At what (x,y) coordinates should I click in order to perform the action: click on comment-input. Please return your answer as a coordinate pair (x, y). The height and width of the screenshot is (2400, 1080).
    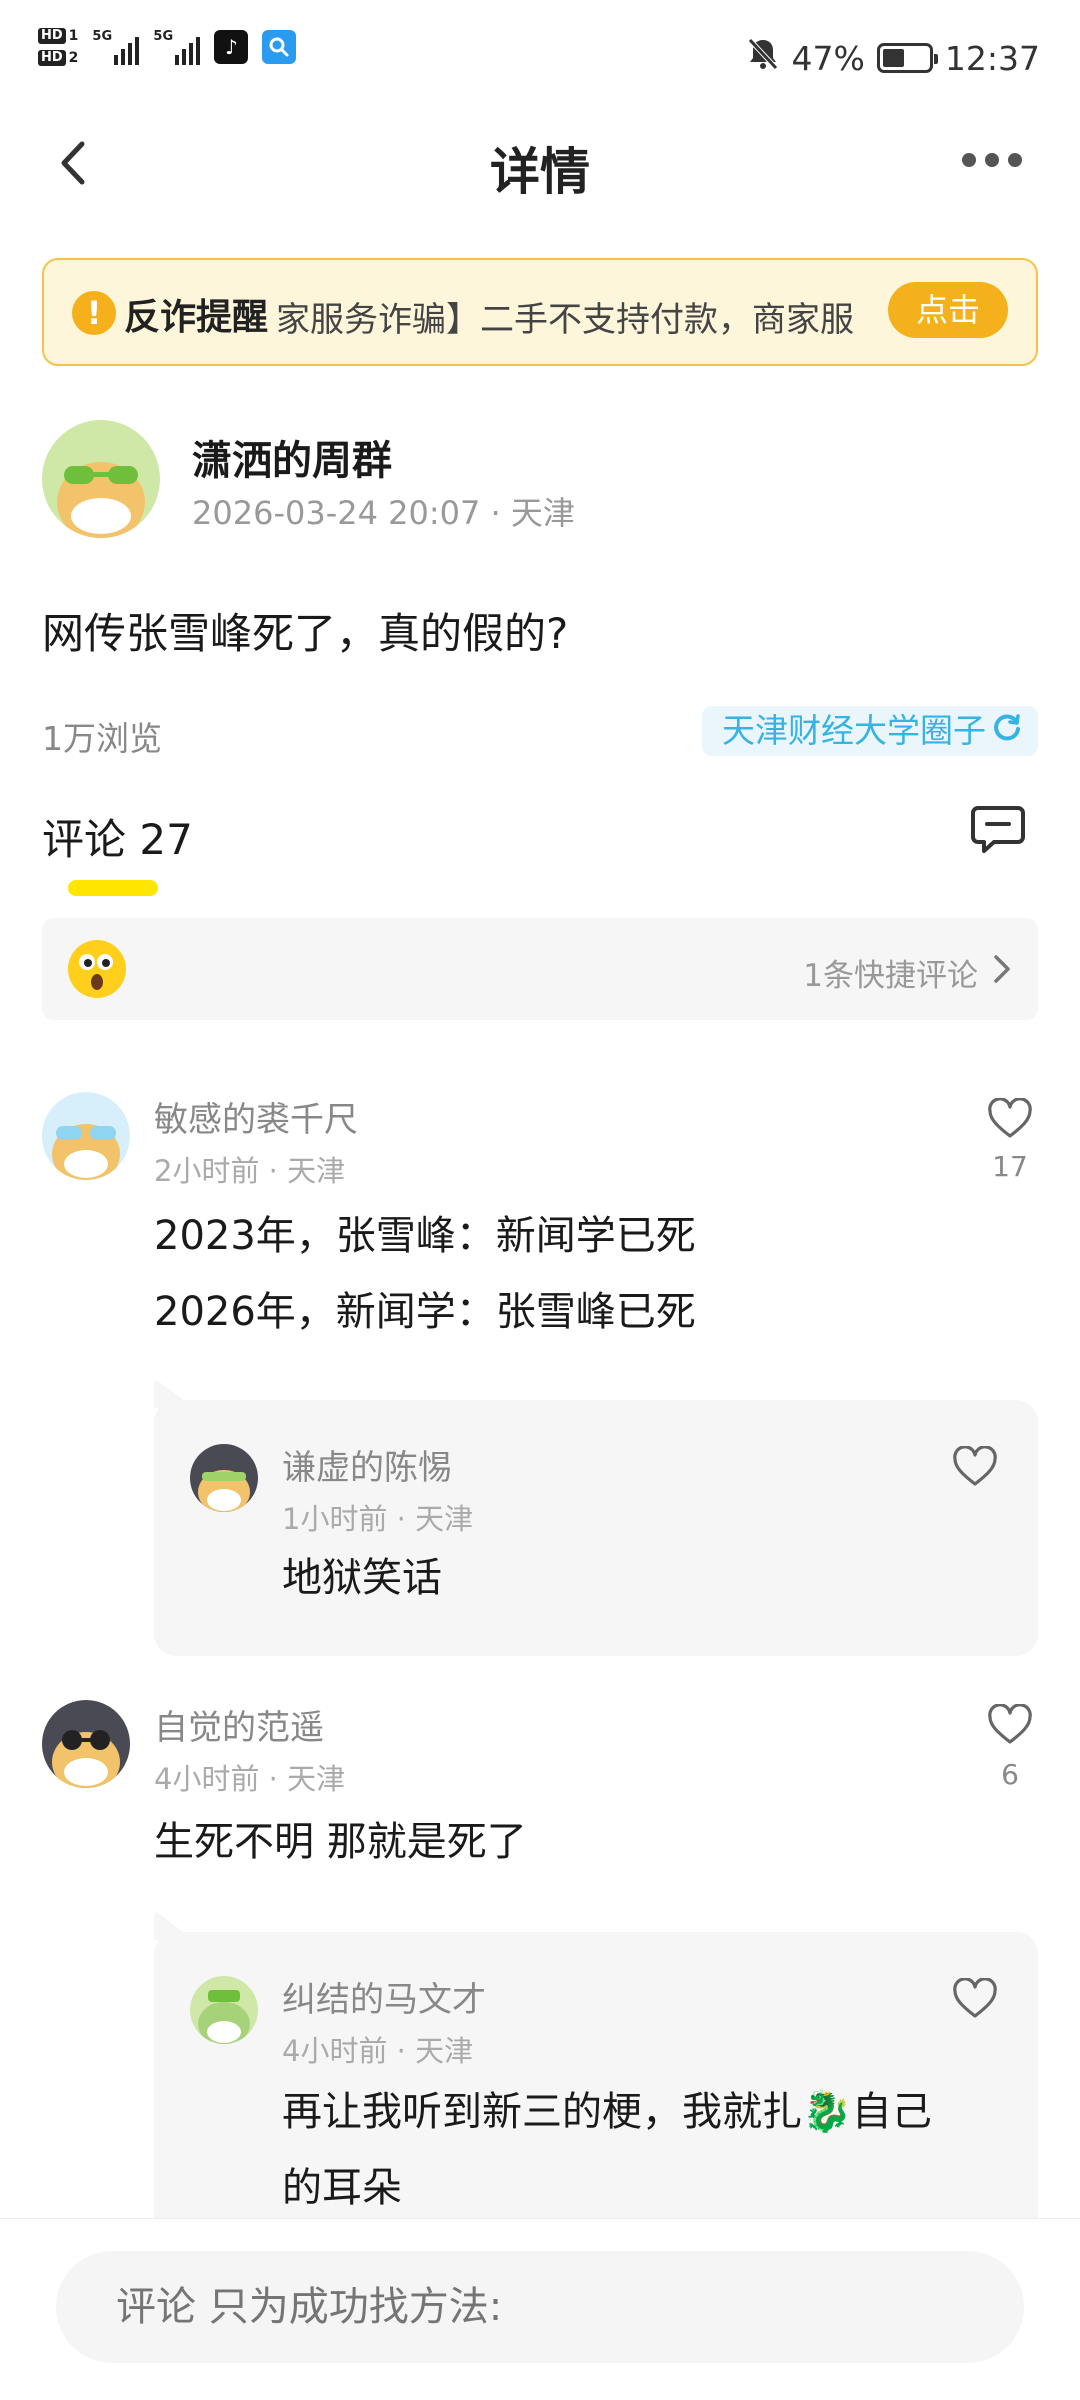
    Looking at the image, I should click on (540, 2307).